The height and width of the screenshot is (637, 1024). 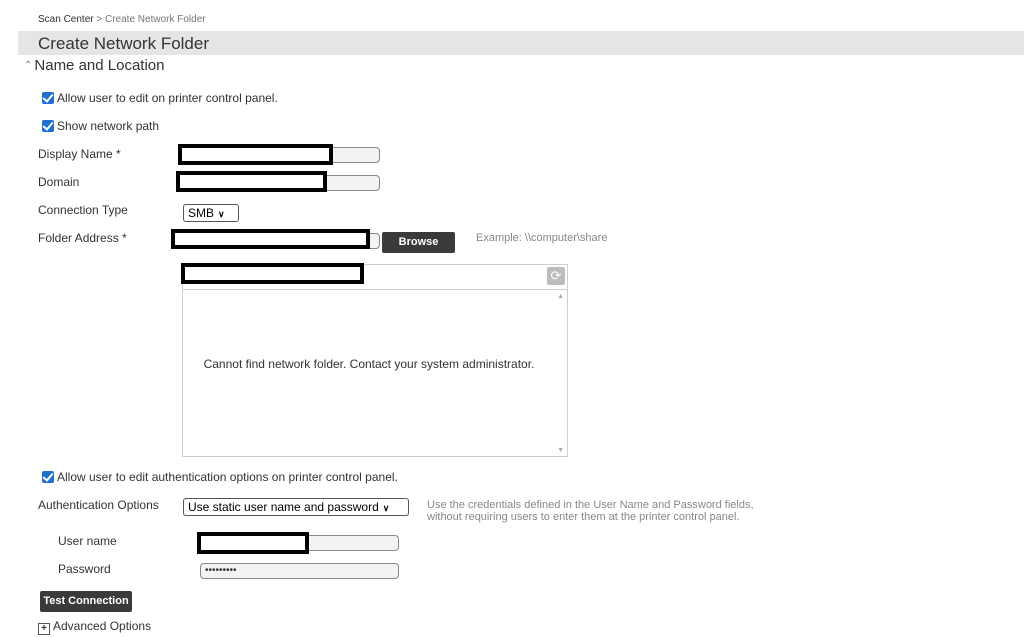 I want to click on browse-button: Browse, so click(x=418, y=242).